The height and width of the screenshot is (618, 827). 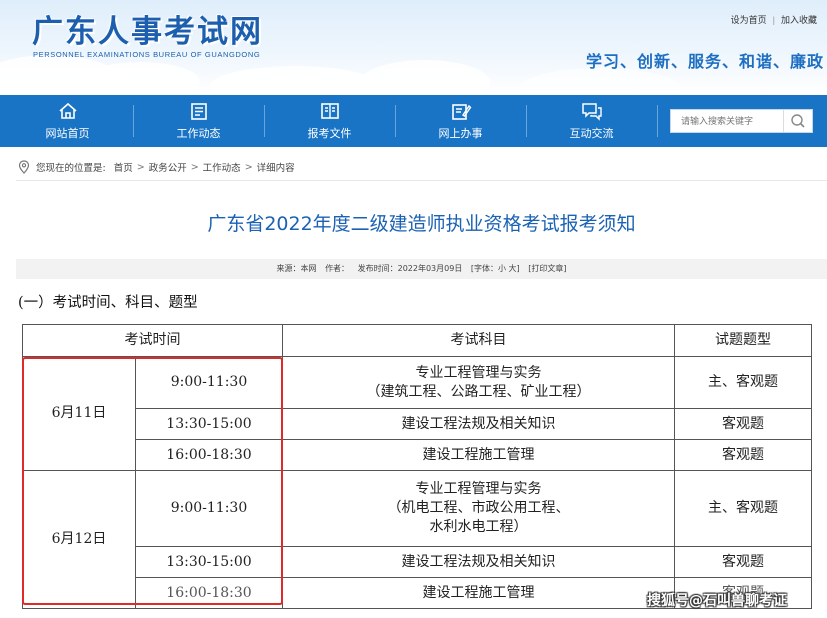 What do you see at coordinates (198, 133) in the screenshot?
I see `nav-item-label: 工作动态` at bounding box center [198, 133].